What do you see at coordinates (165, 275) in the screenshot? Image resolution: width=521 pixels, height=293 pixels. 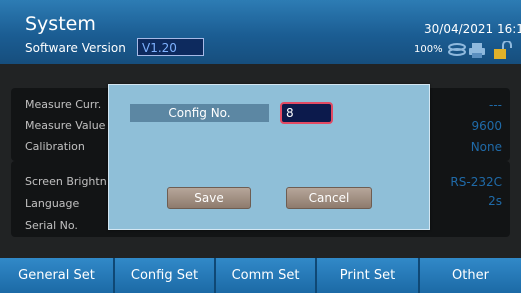 I see `tab-config-set: Config Set` at bounding box center [165, 275].